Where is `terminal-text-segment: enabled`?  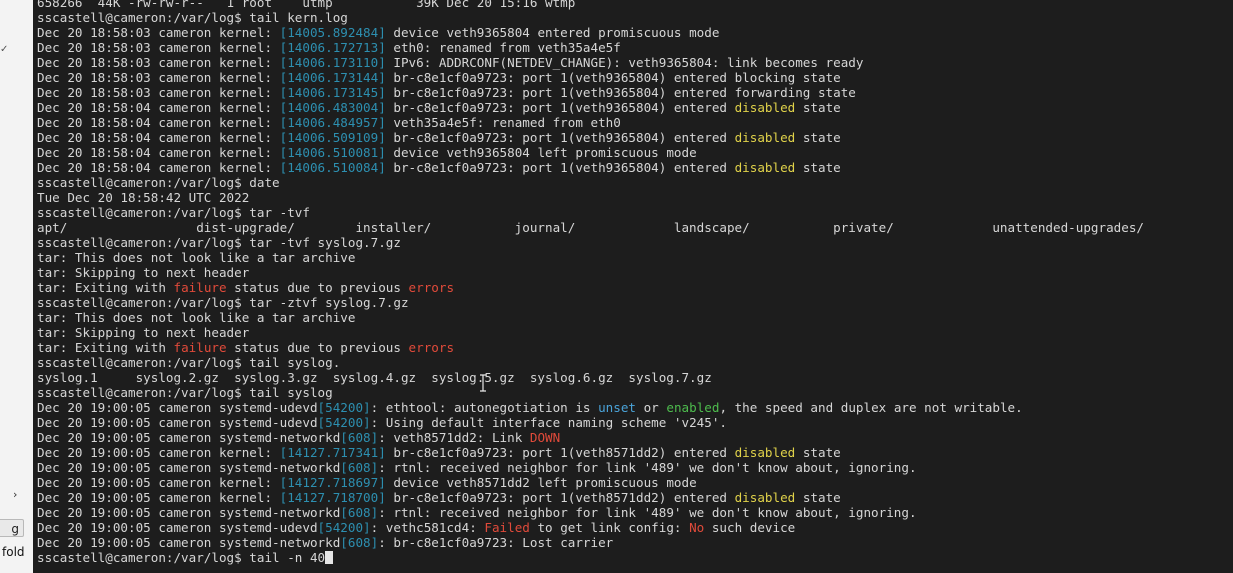 terminal-text-segment: enabled is located at coordinates (693, 407).